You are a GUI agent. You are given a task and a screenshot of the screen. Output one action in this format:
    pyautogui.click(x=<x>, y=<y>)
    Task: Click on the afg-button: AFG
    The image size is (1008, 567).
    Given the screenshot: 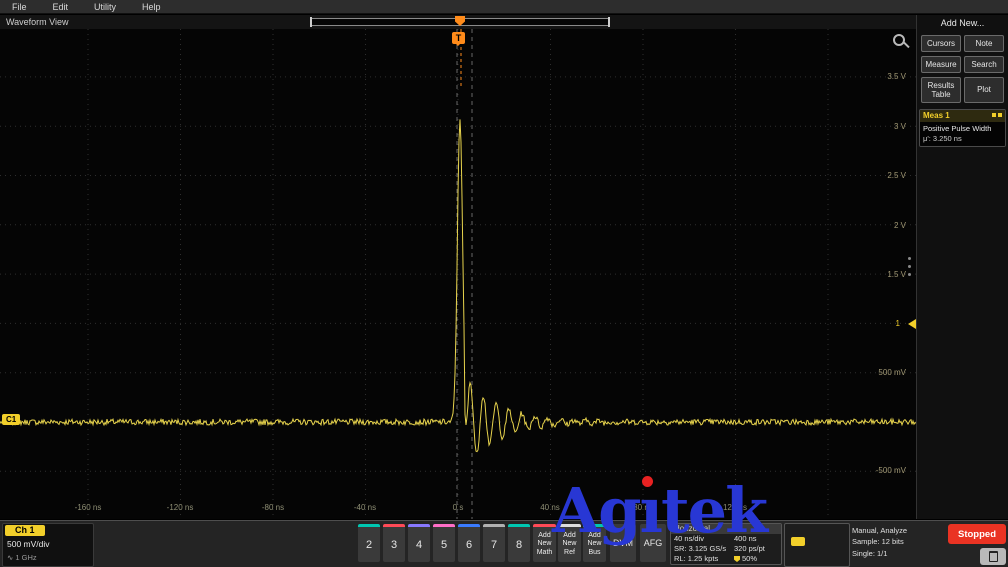 What is the action you would take?
    pyautogui.click(x=653, y=543)
    